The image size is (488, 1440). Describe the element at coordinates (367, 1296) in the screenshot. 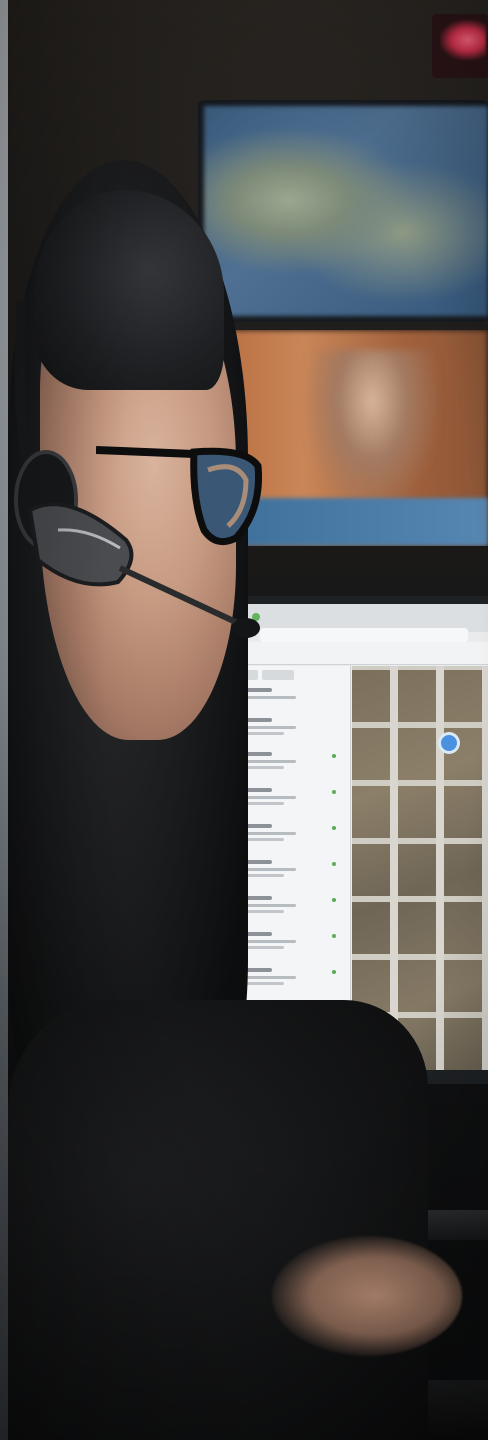

I see `person-hand` at that location.